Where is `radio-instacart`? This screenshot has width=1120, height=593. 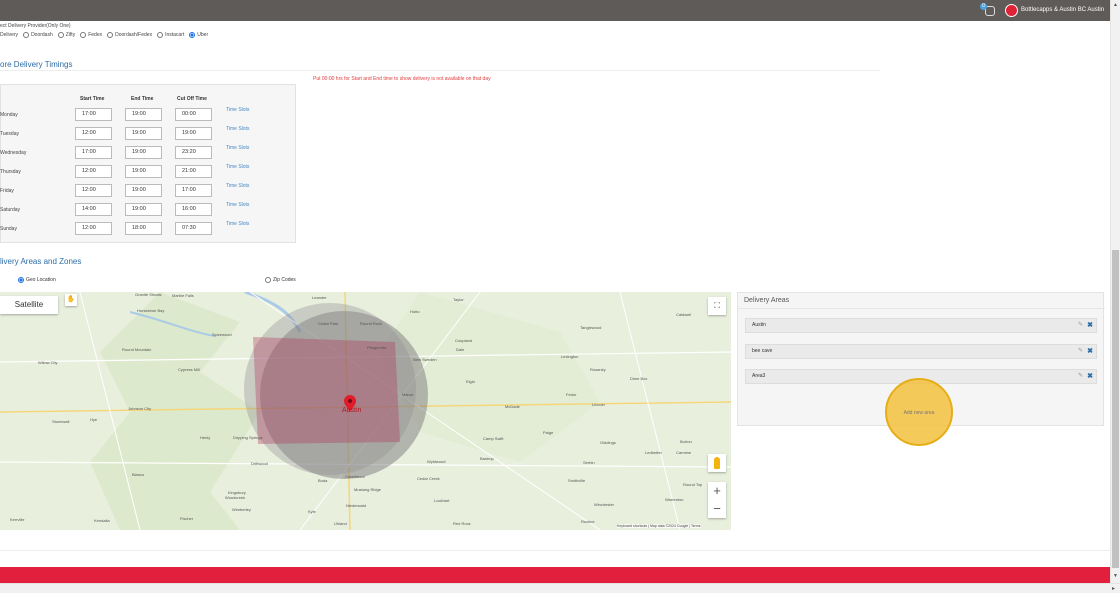
radio-instacart is located at coordinates (160, 35).